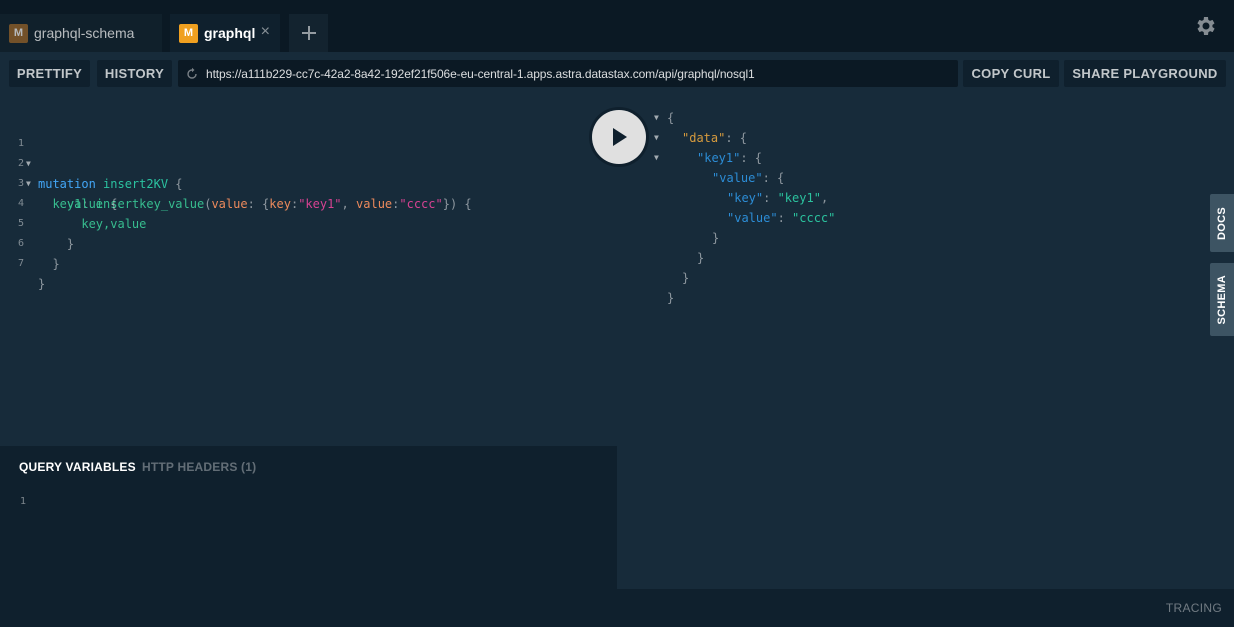  I want to click on result-token: ,, so click(824, 198).